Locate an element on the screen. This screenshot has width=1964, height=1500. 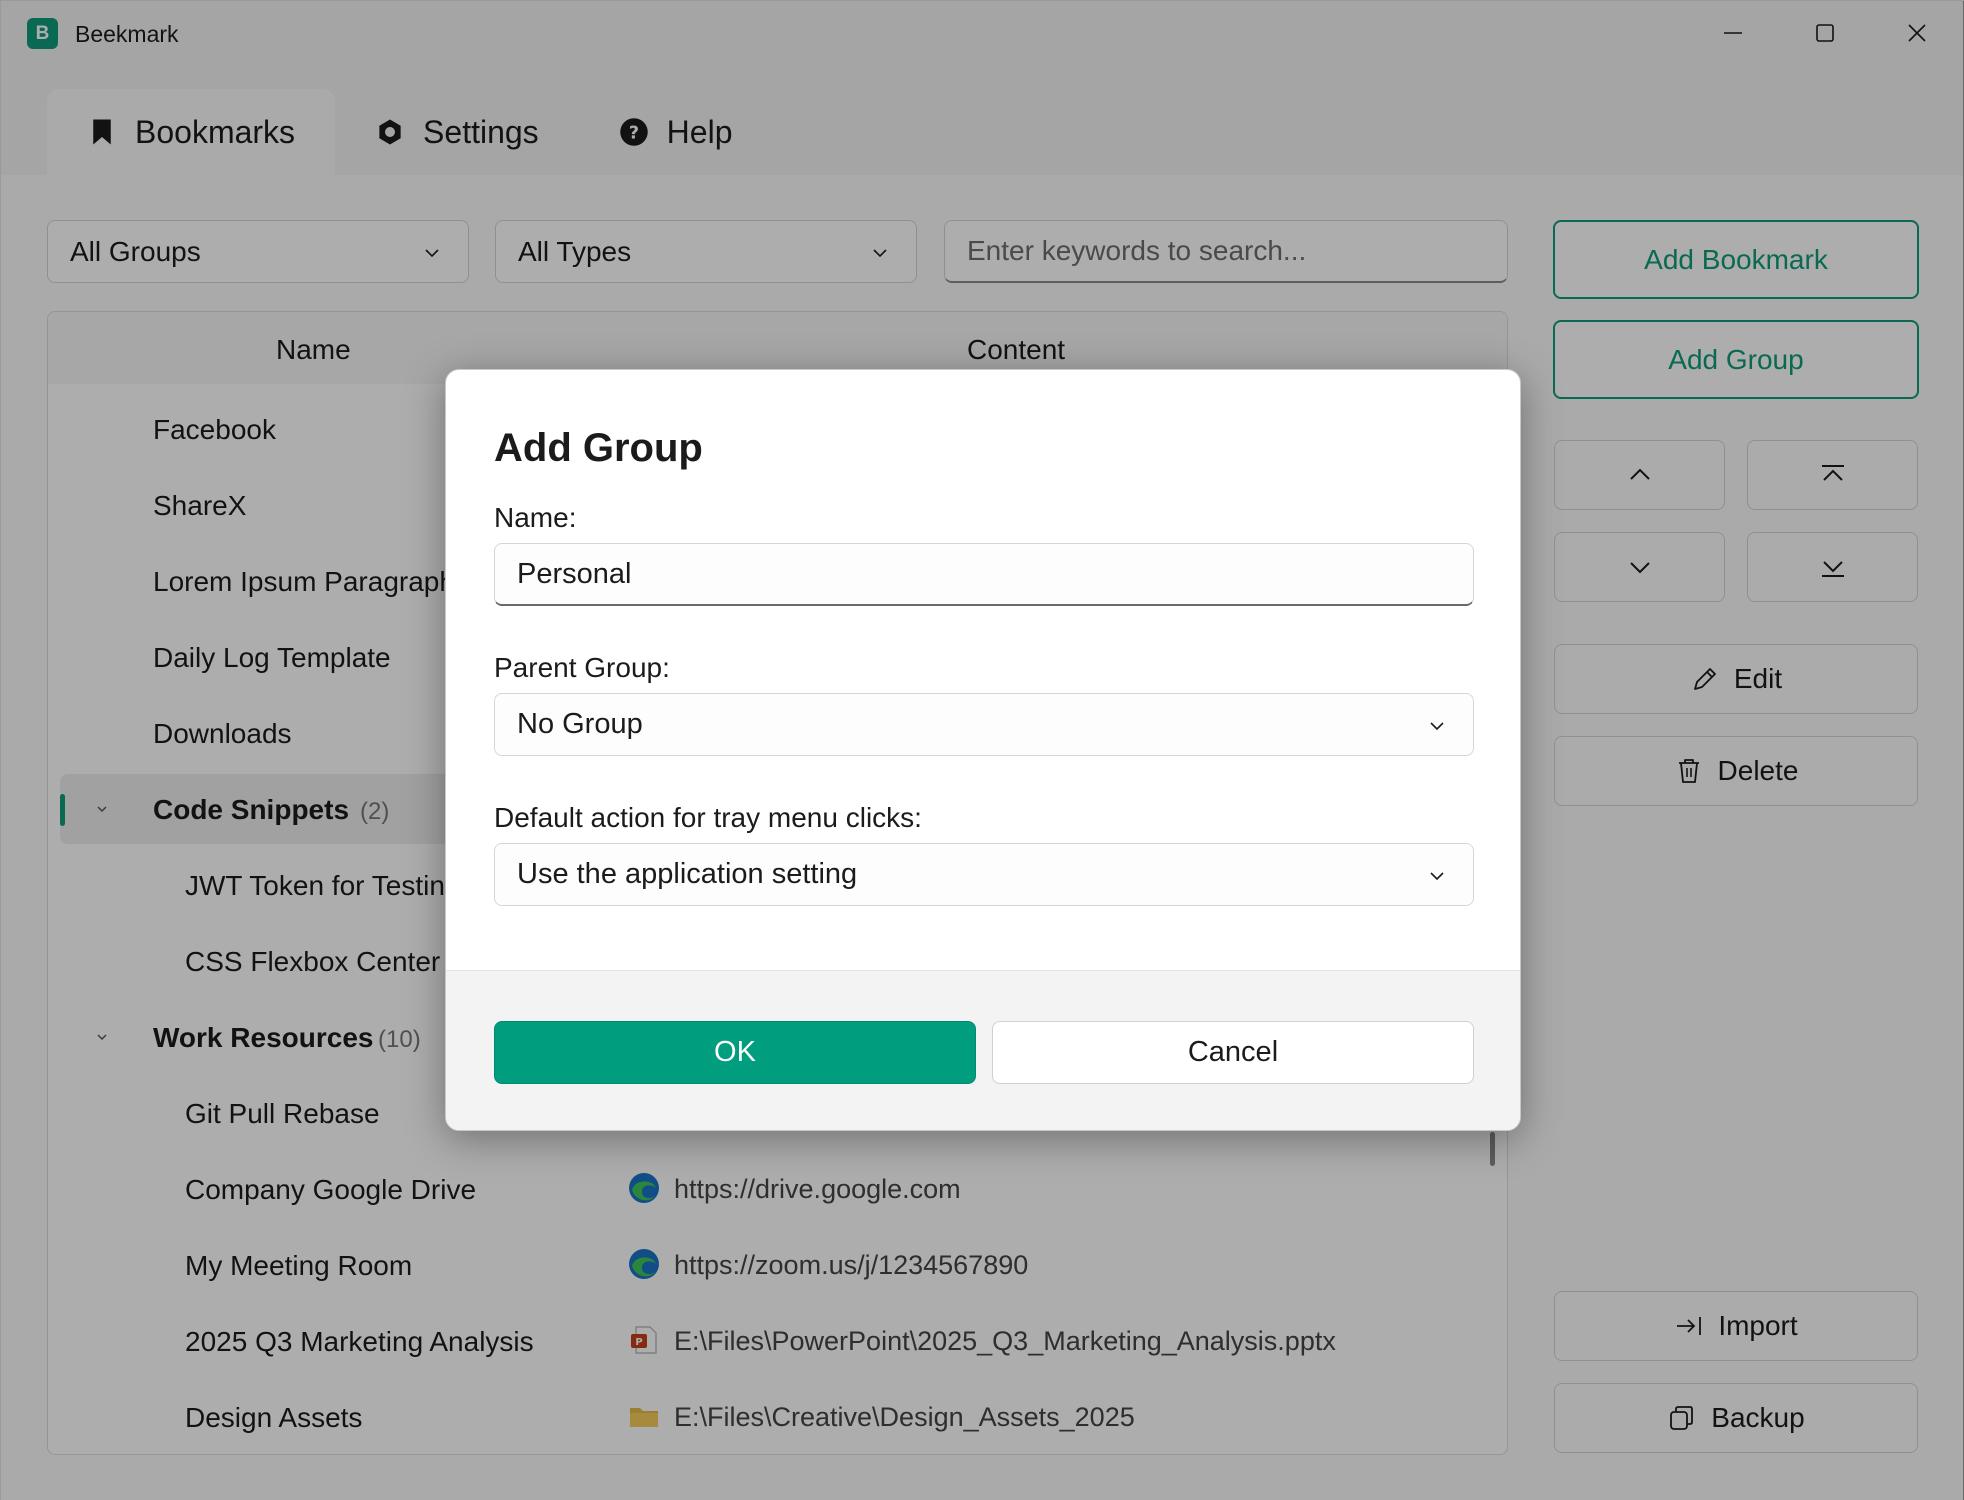
parent-group-select: No Group is located at coordinates (984, 724).